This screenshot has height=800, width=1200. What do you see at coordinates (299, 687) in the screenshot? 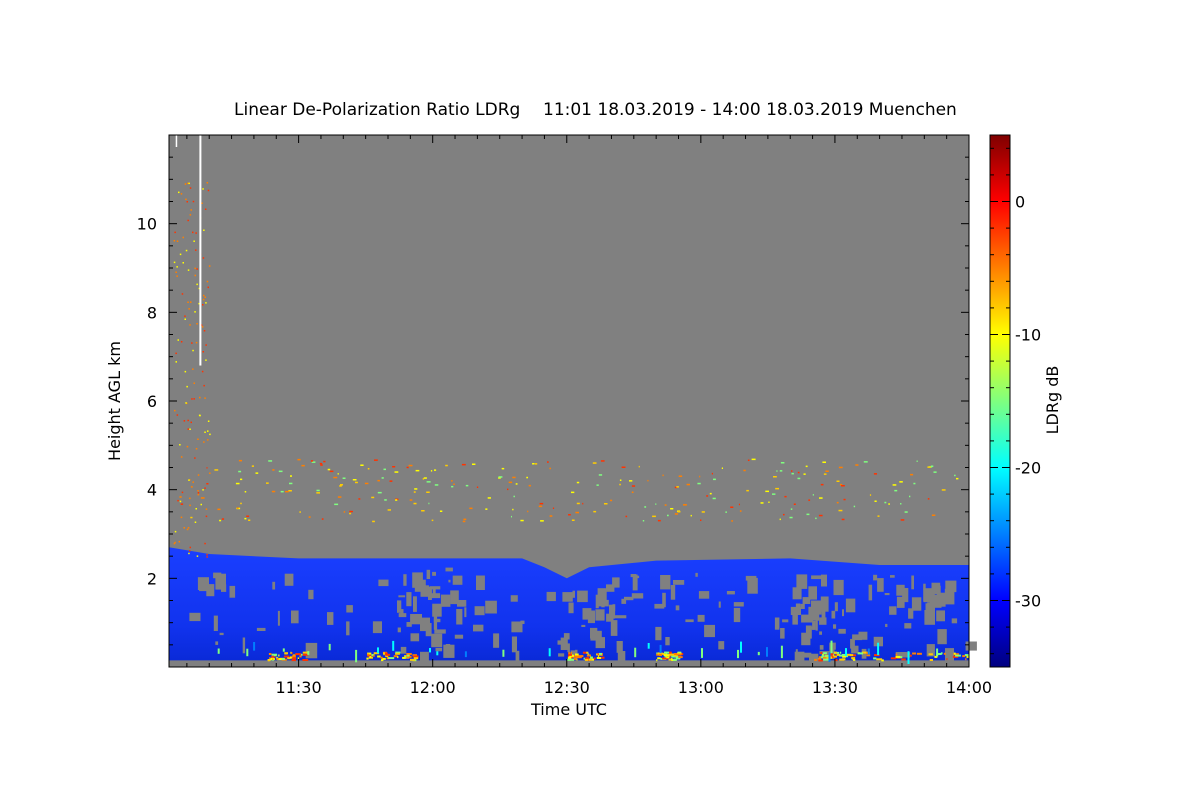
I see `x-tick-label: 11:30` at bounding box center [299, 687].